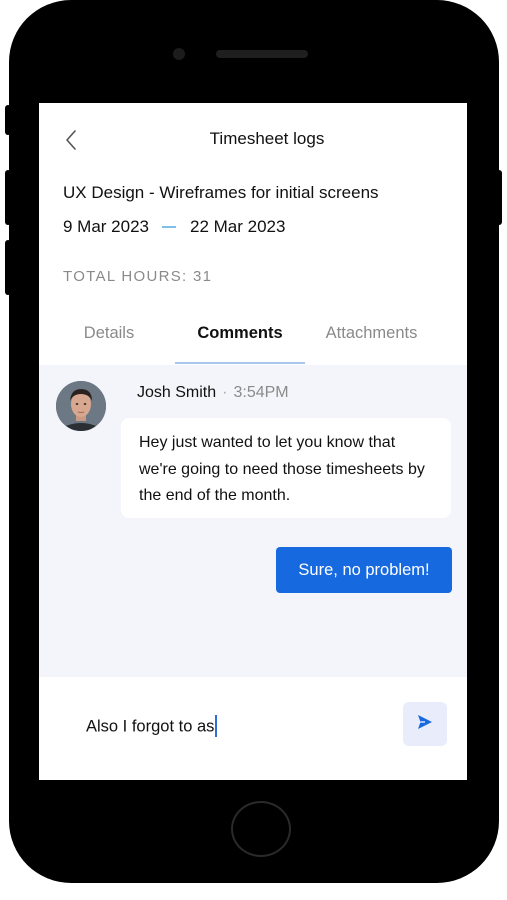 This screenshot has height=900, width=507. Describe the element at coordinates (177, 392) in the screenshot. I see `comment-author: Josh Smith` at that location.